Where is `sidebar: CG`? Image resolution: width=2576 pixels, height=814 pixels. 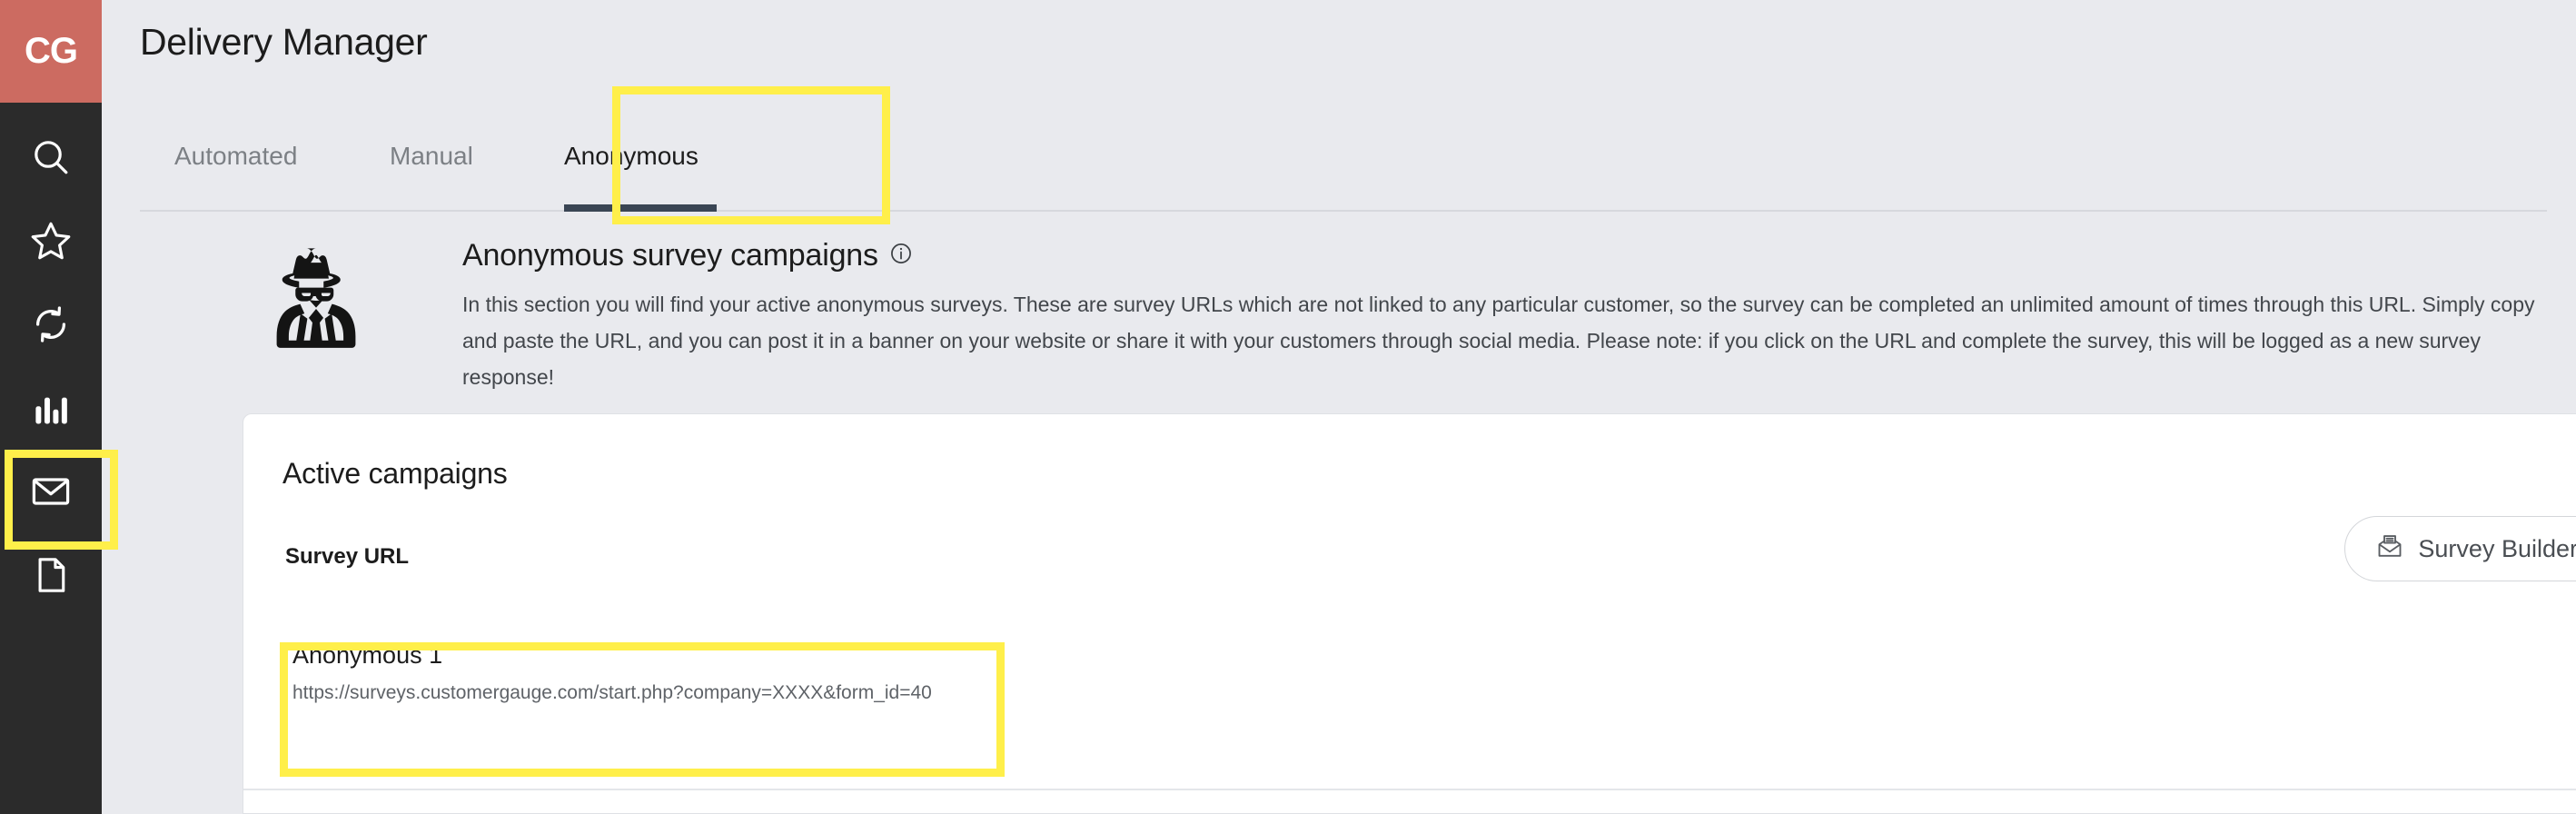
sidebar: CG is located at coordinates (59, 407).